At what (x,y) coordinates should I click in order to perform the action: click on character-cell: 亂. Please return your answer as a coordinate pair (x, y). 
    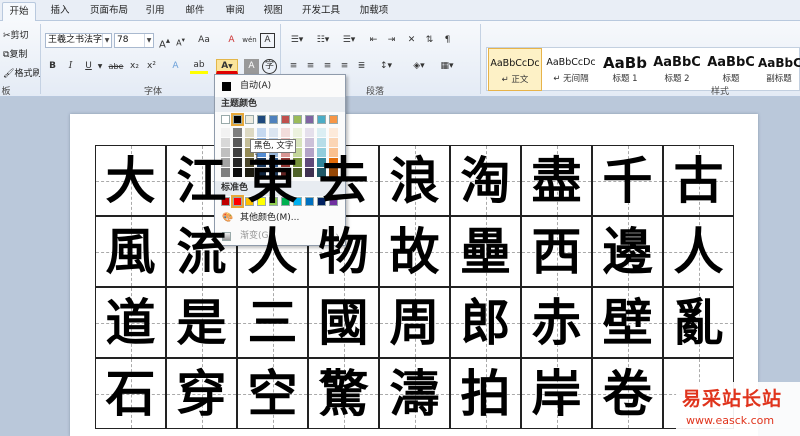
    Looking at the image, I should click on (698, 322).